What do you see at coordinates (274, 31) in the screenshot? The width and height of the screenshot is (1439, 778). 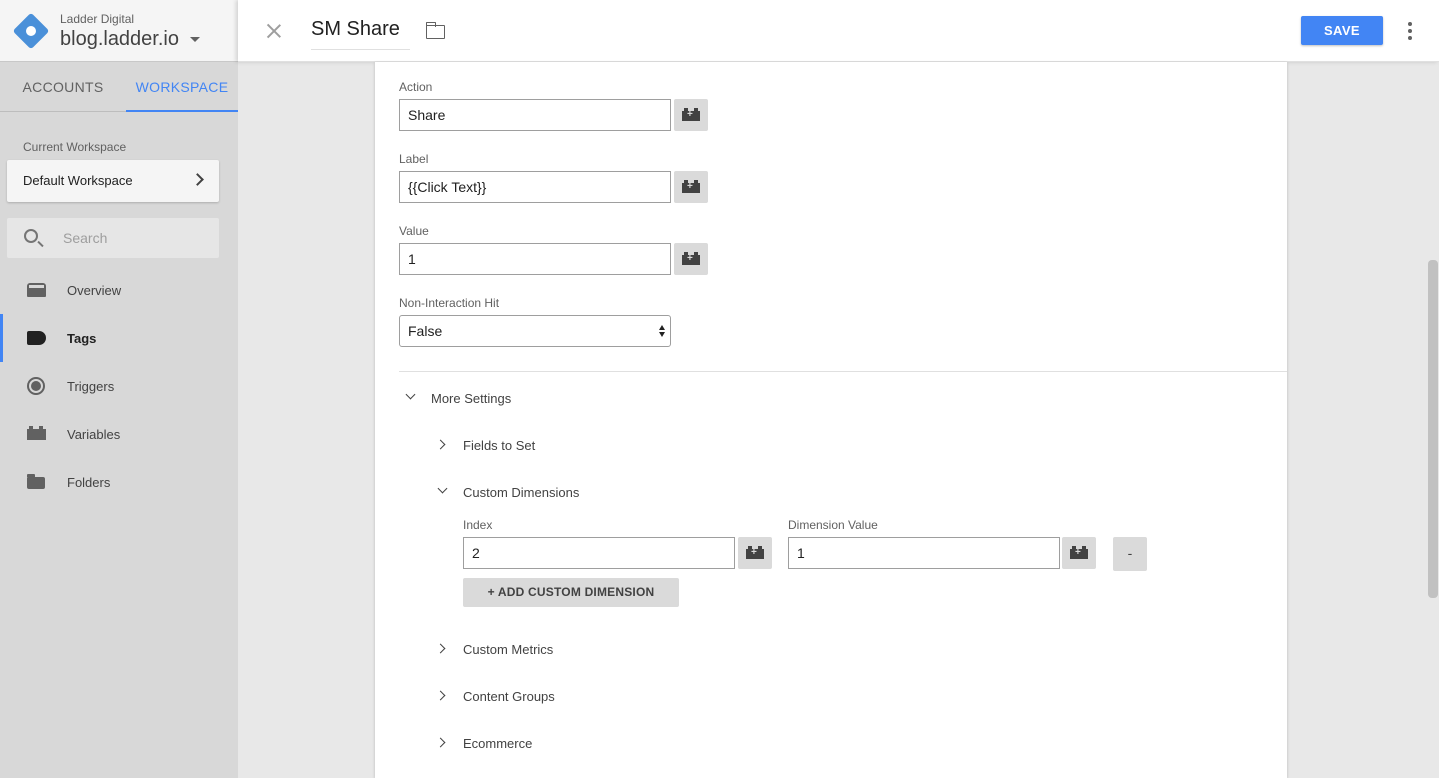 I see `close-icon` at bounding box center [274, 31].